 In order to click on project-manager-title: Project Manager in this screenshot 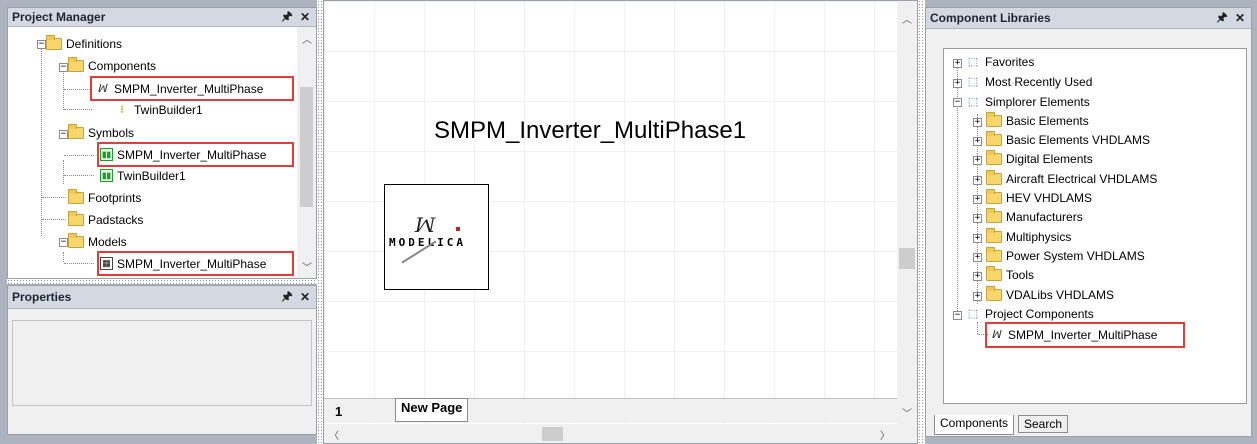, I will do `click(59, 17)`.